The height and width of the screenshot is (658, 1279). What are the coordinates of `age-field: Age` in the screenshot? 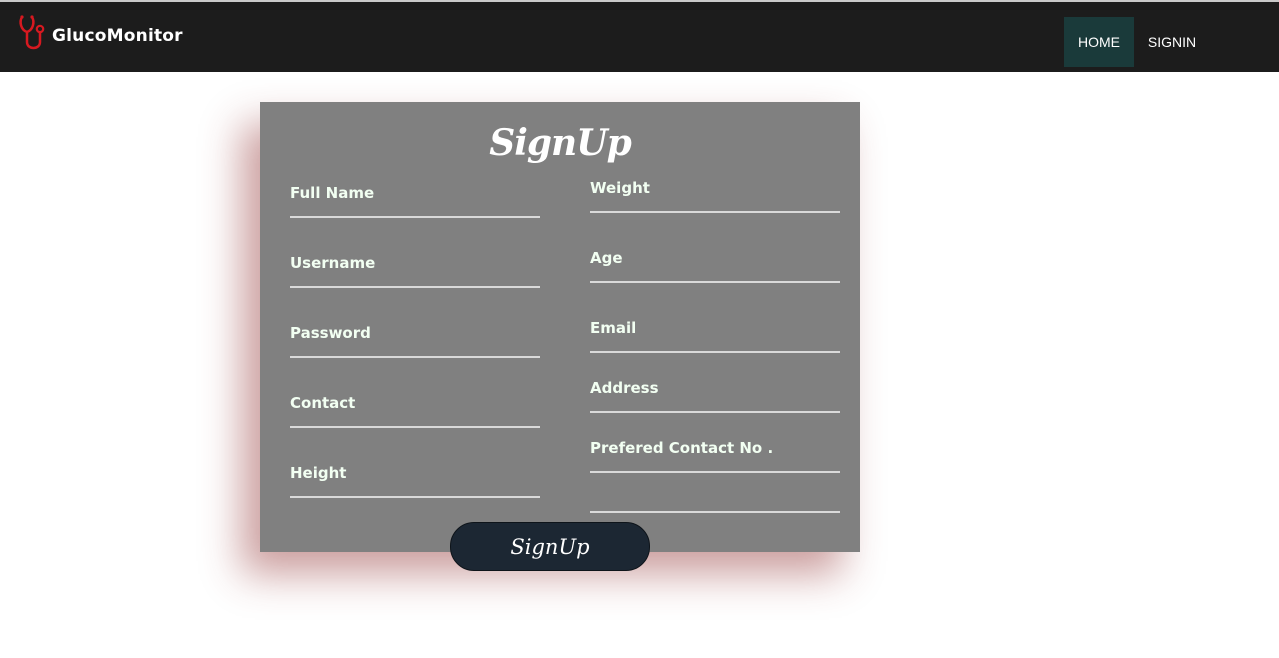 It's located at (717, 265).